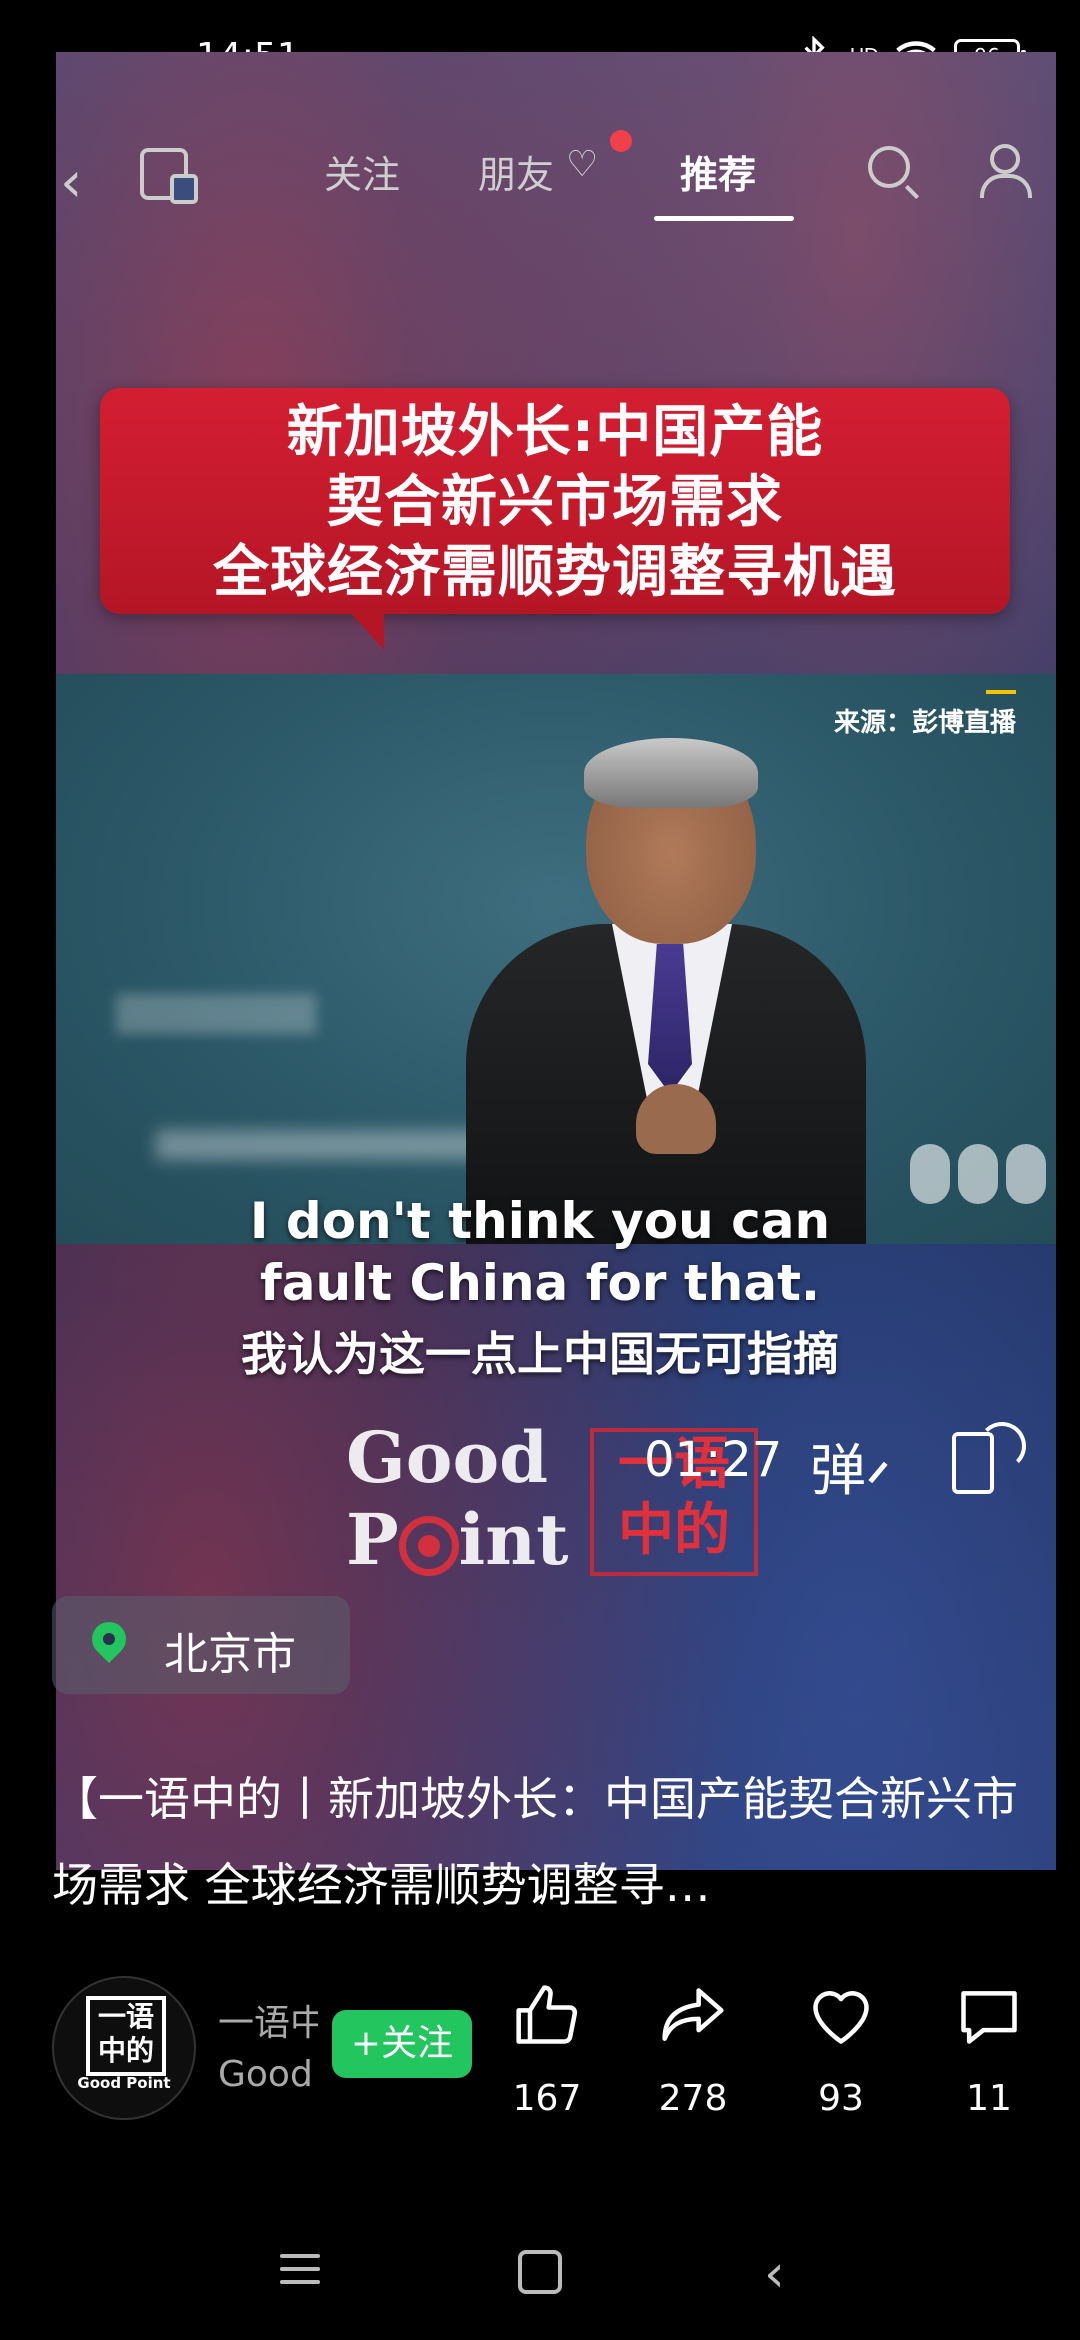 This screenshot has width=1080, height=2340. I want to click on author-subtitle: Good Point, so click(268, 2074).